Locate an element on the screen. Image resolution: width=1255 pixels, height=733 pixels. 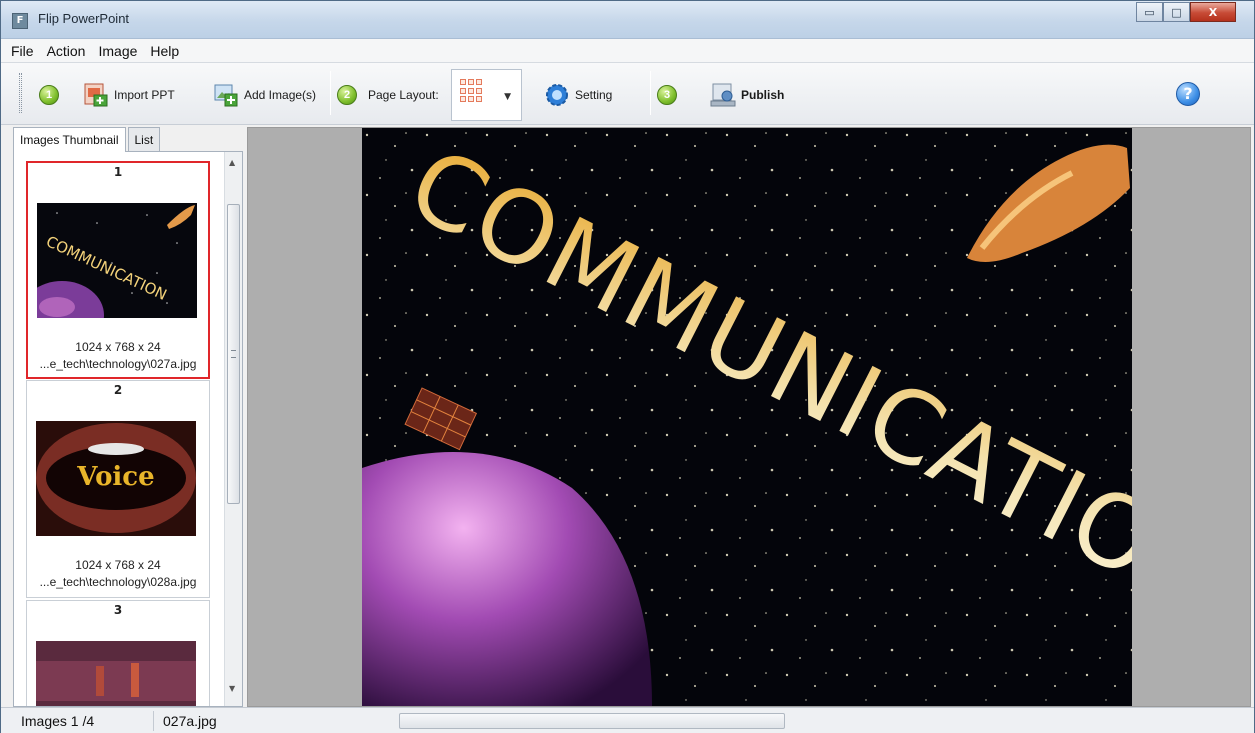
thumbnail-image is located at coordinates (116, 673).